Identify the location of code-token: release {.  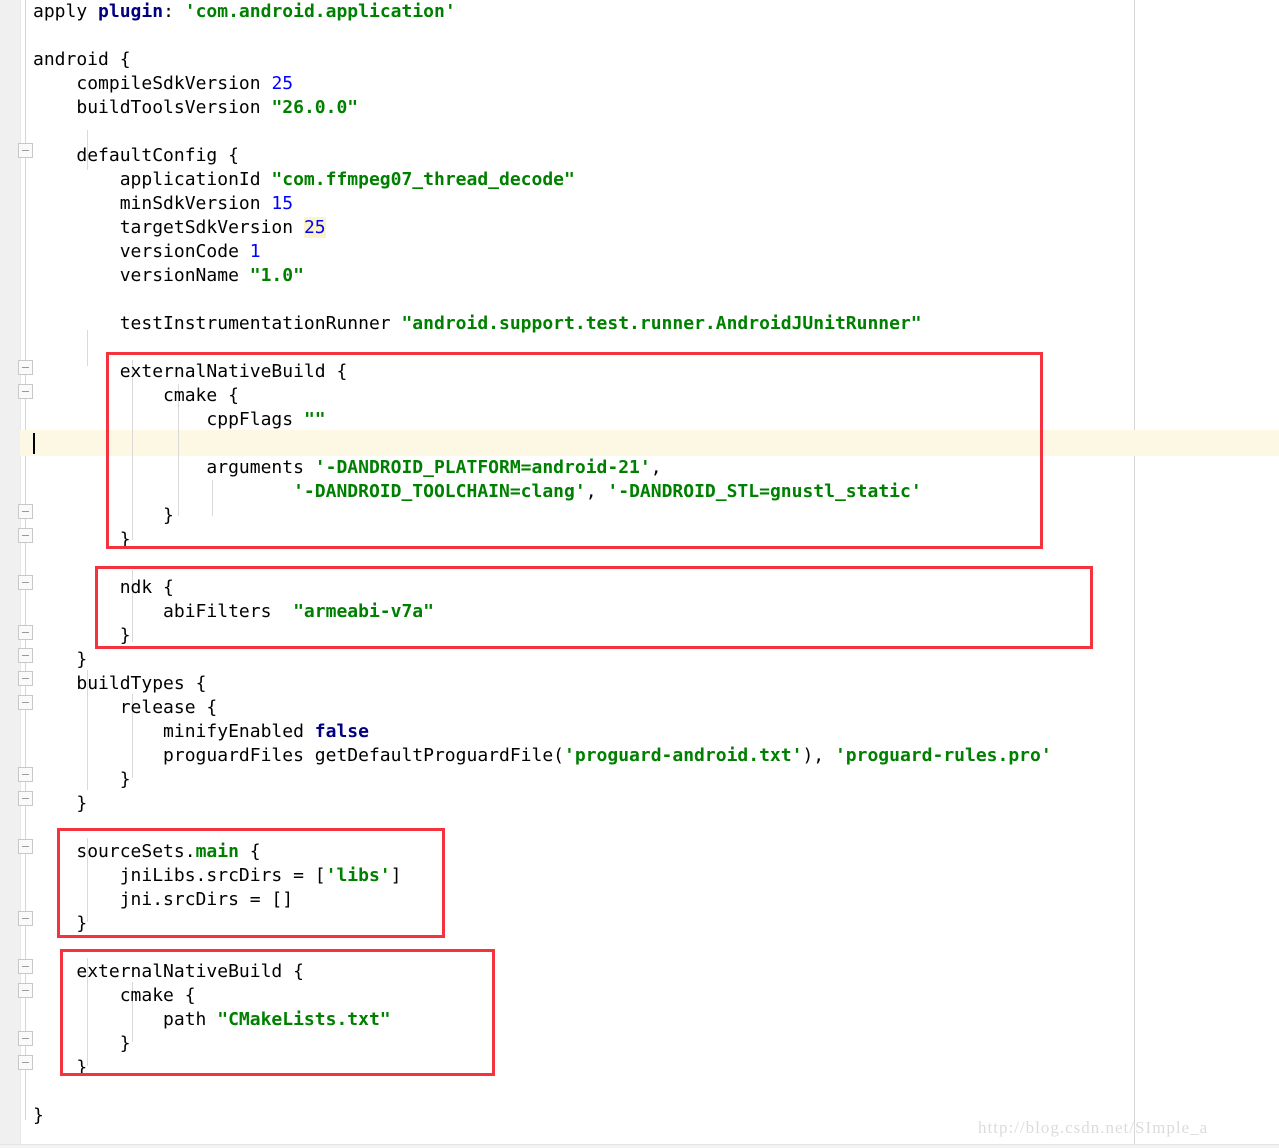
(168, 707).